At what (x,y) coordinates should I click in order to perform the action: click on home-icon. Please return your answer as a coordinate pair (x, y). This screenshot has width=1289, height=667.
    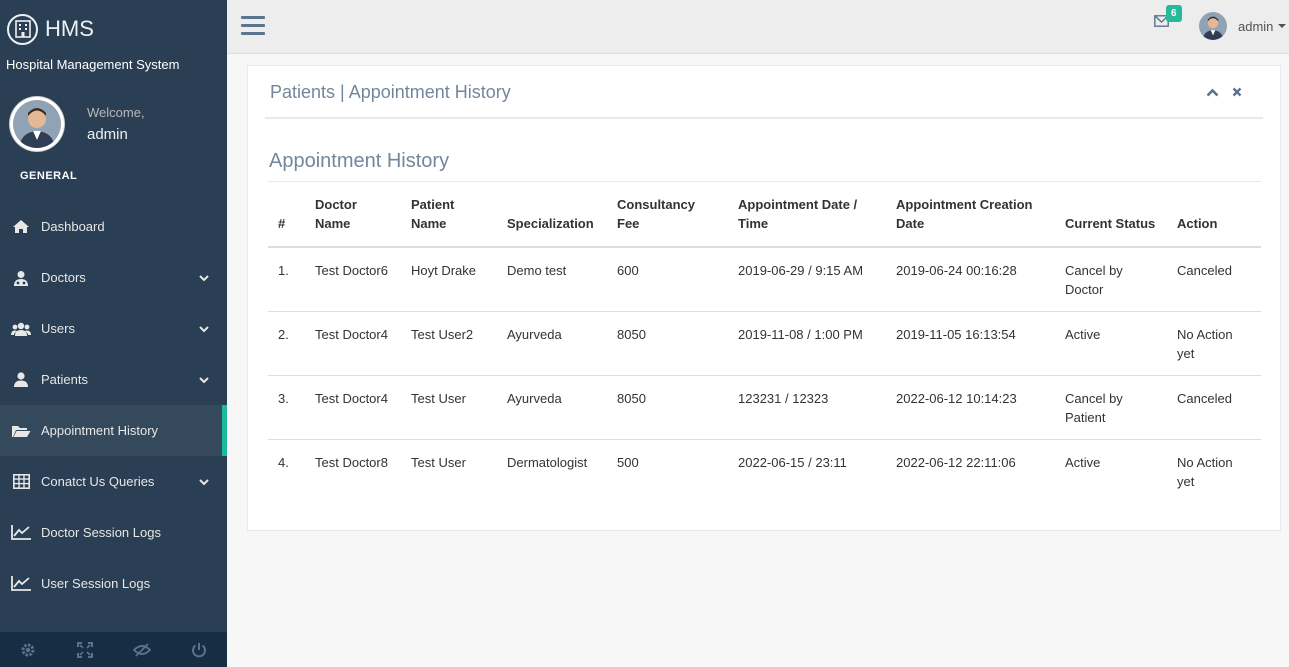
    Looking at the image, I should click on (21, 226).